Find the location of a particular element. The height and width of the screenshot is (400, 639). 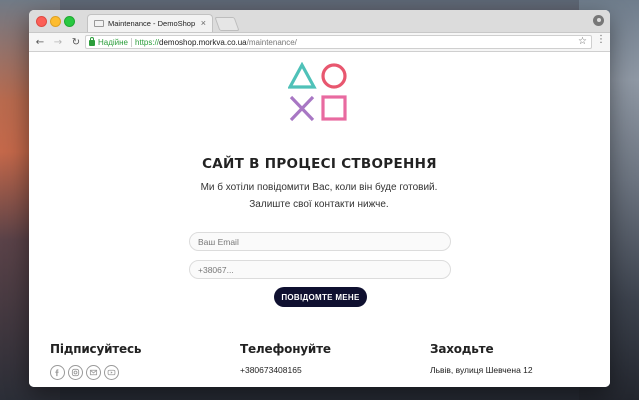

zoom-window-button is located at coordinates (69, 21).